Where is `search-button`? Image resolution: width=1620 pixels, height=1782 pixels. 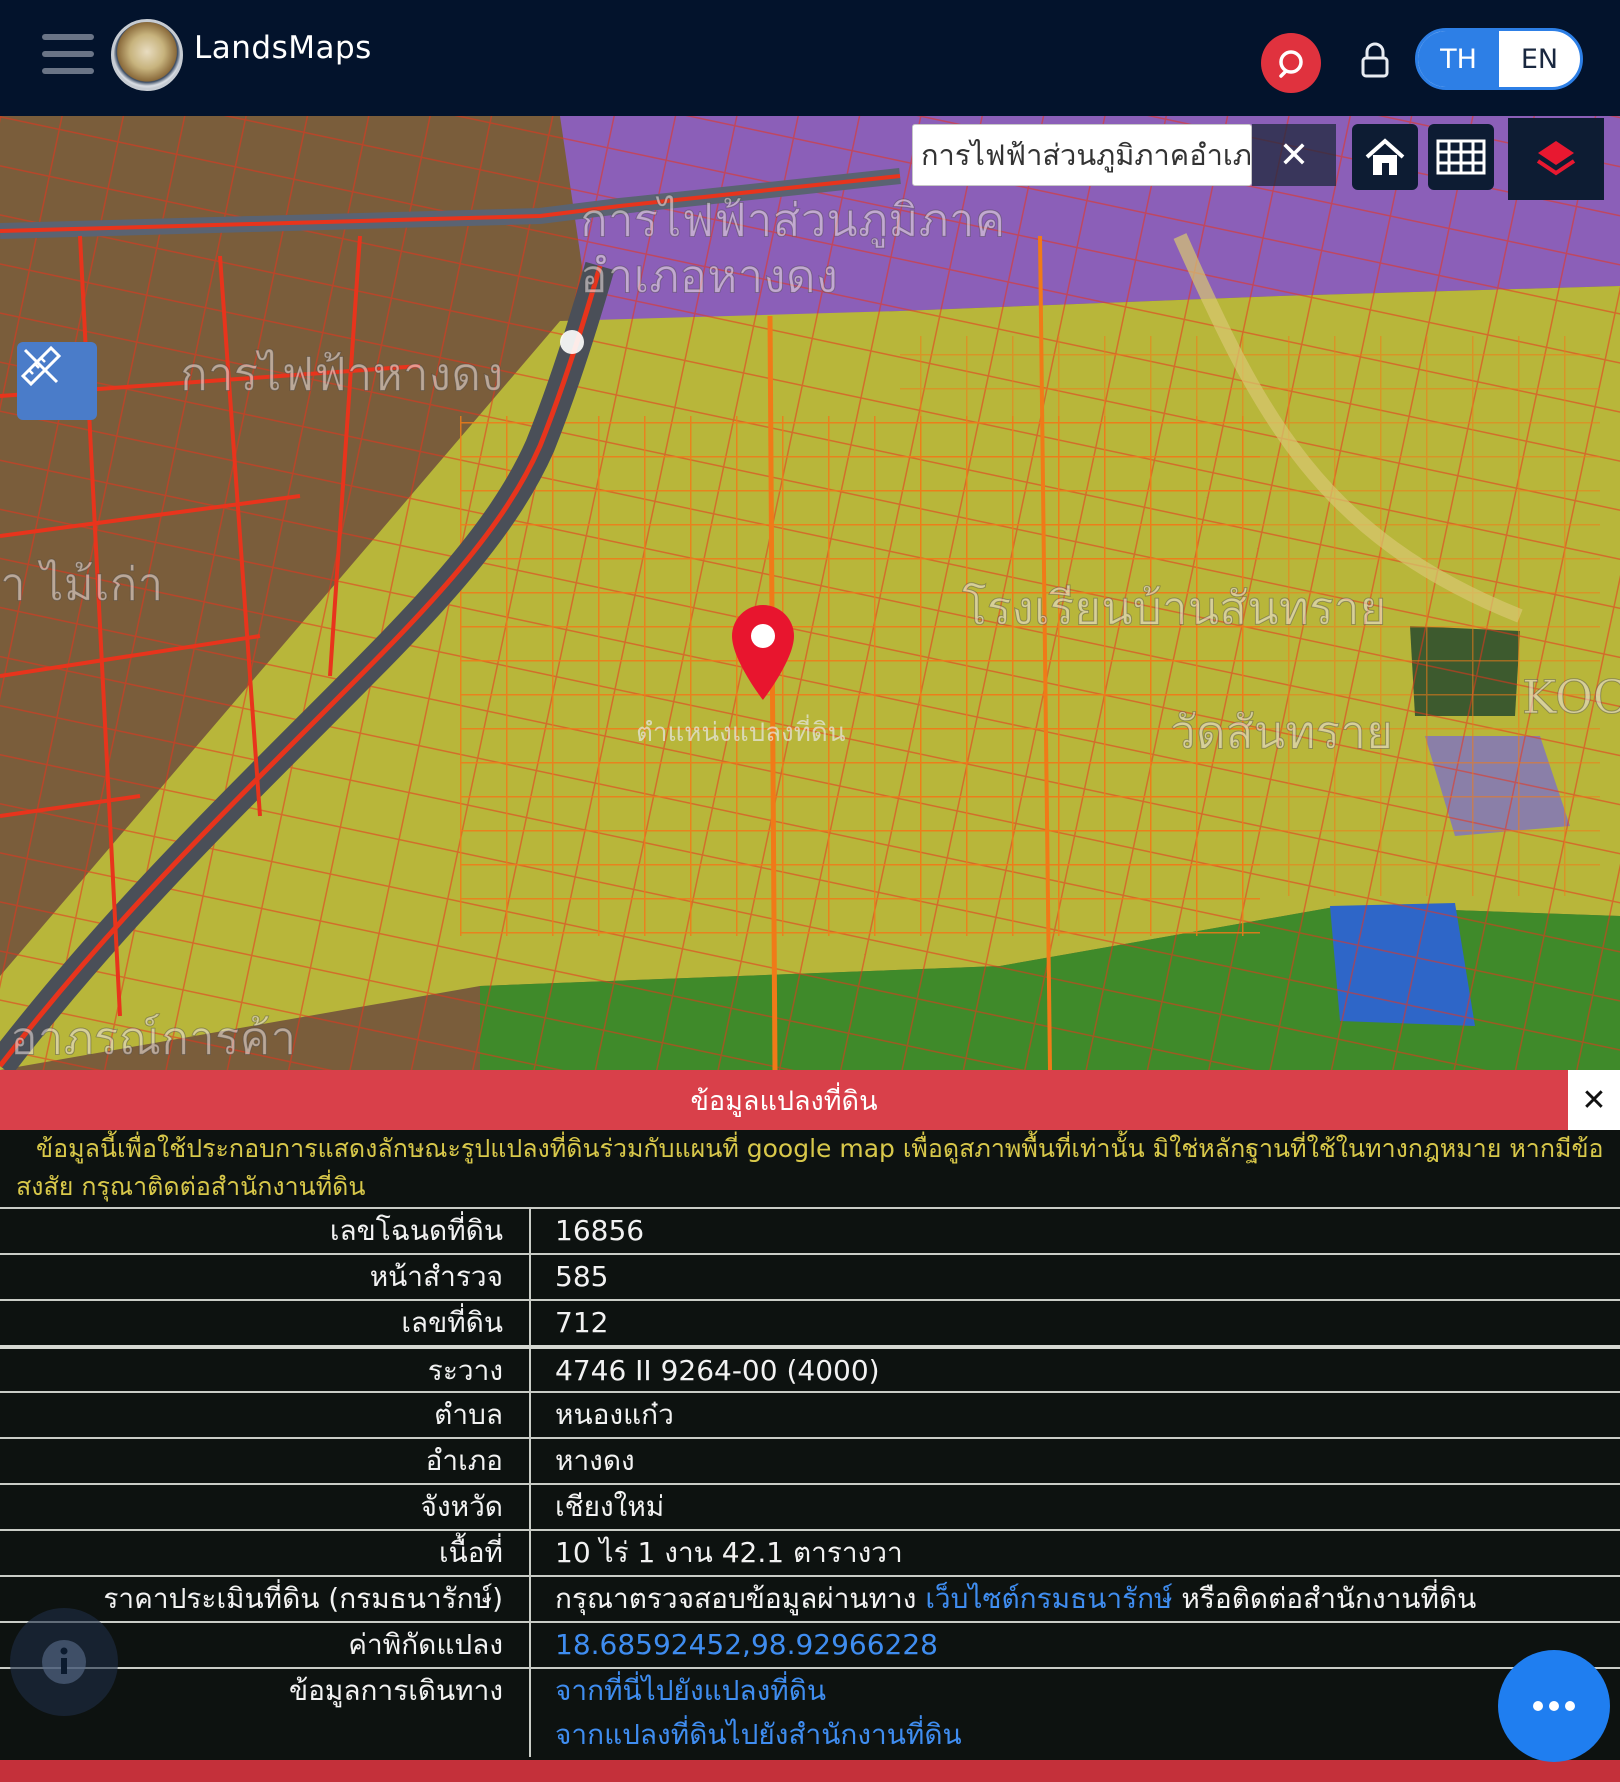
search-button is located at coordinates (1291, 63).